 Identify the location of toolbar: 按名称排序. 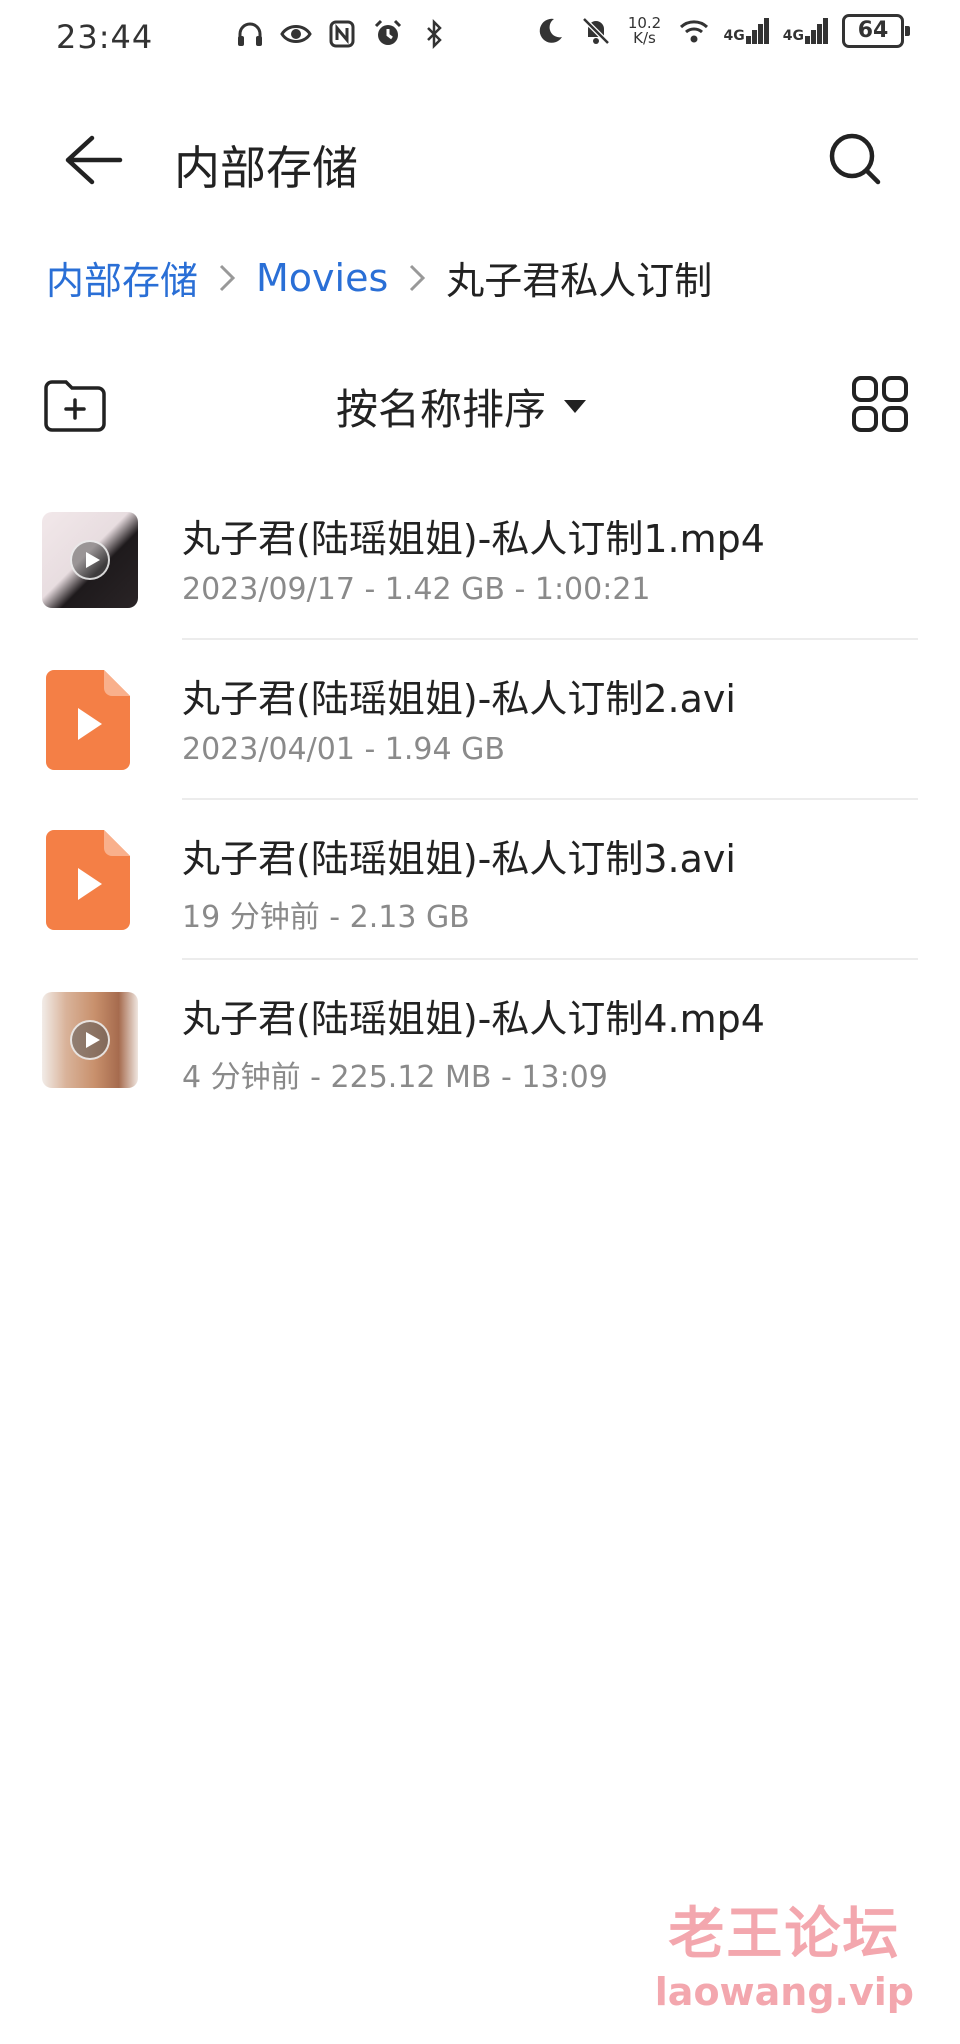
(480, 405).